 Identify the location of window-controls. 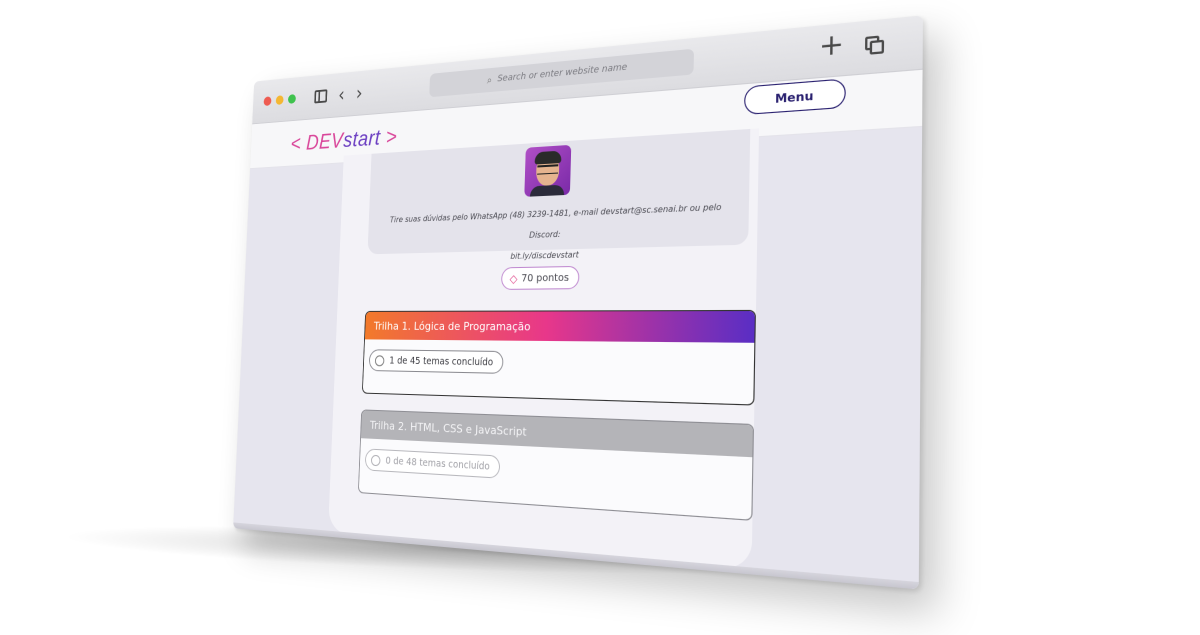
(279, 100).